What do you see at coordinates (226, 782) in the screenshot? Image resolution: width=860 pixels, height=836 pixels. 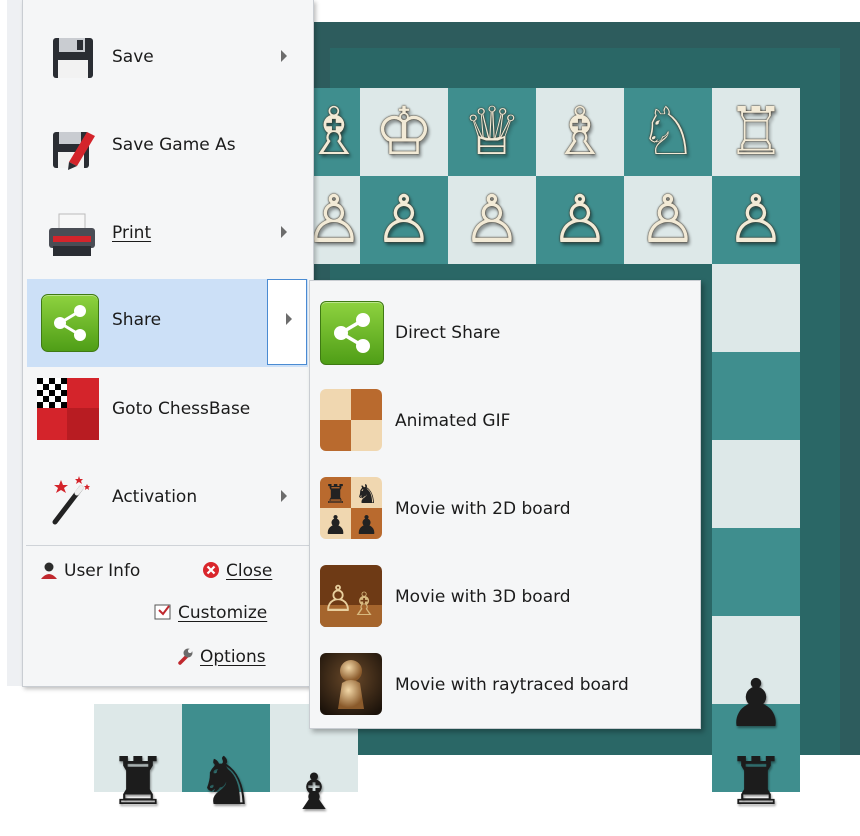 I see `black-knight-piece: ♞` at bounding box center [226, 782].